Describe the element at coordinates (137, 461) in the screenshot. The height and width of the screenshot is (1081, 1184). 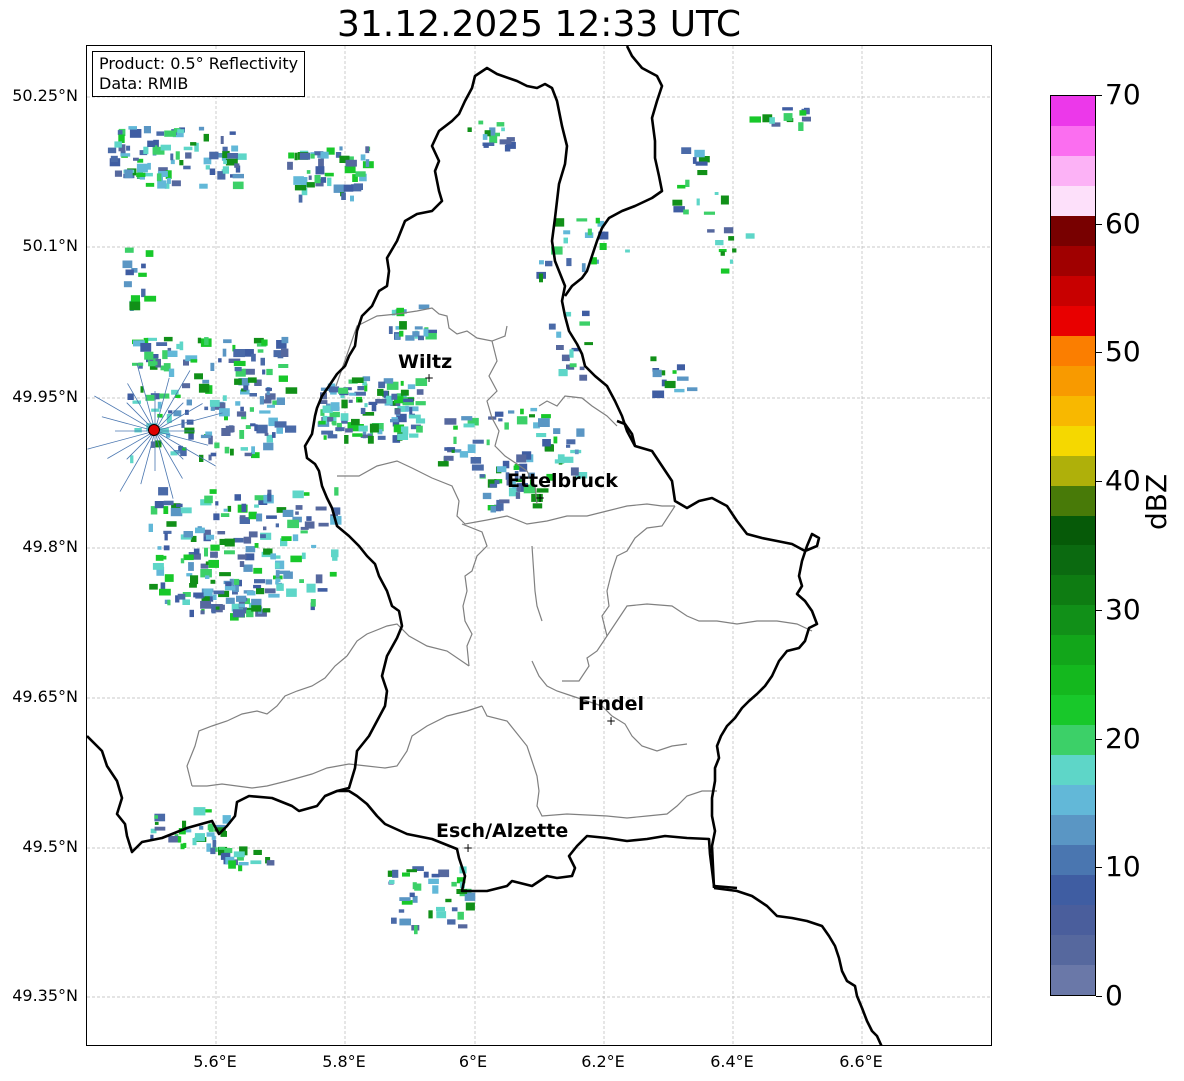
I see `clutter-spoke` at that location.